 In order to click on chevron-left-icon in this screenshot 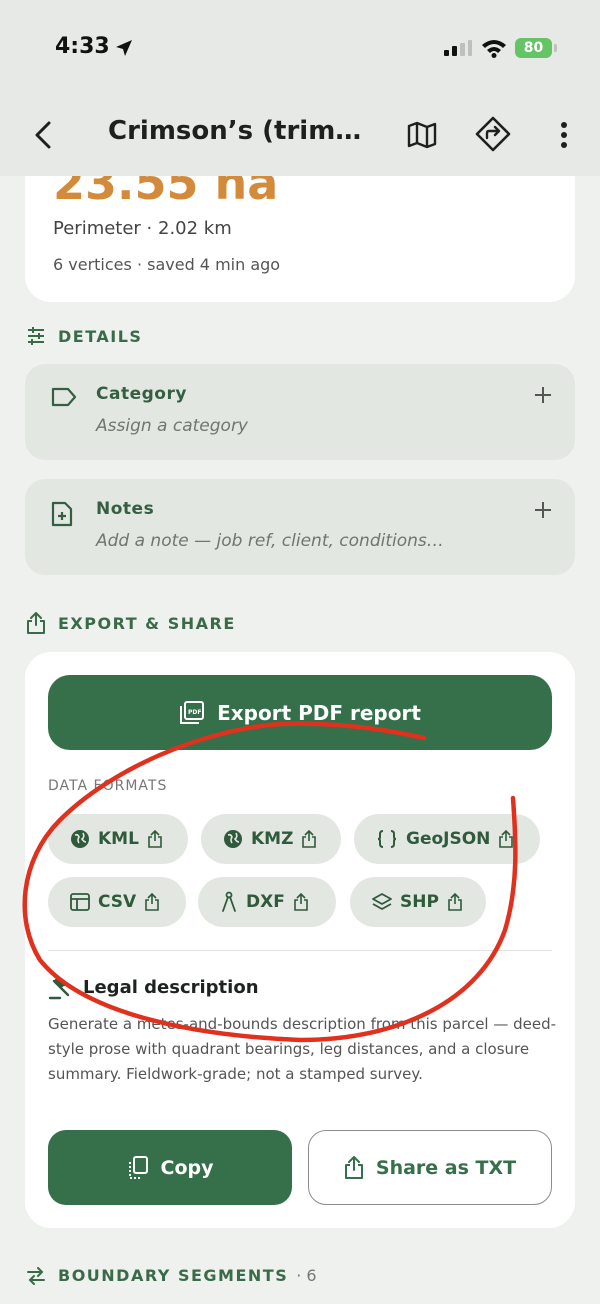, I will do `click(43, 135)`.